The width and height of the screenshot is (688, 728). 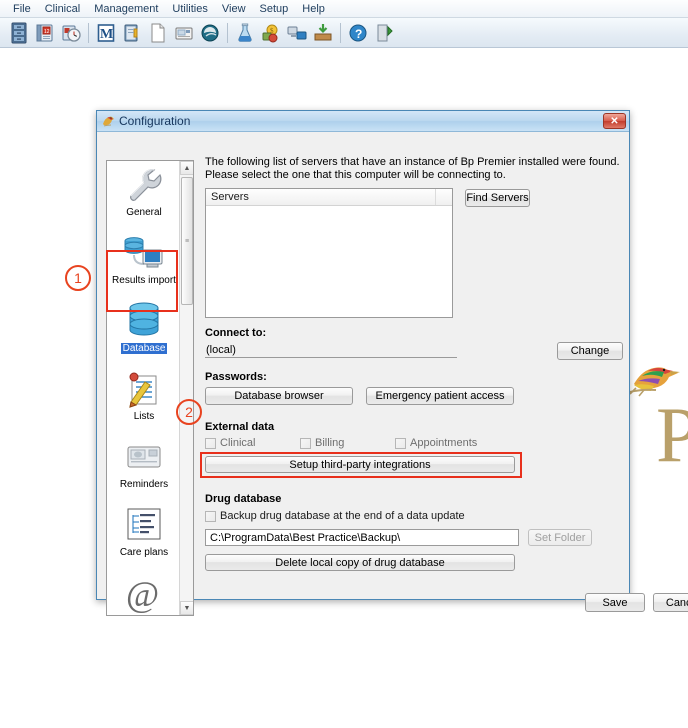 What do you see at coordinates (234, 9) in the screenshot?
I see `menu-view: View` at bounding box center [234, 9].